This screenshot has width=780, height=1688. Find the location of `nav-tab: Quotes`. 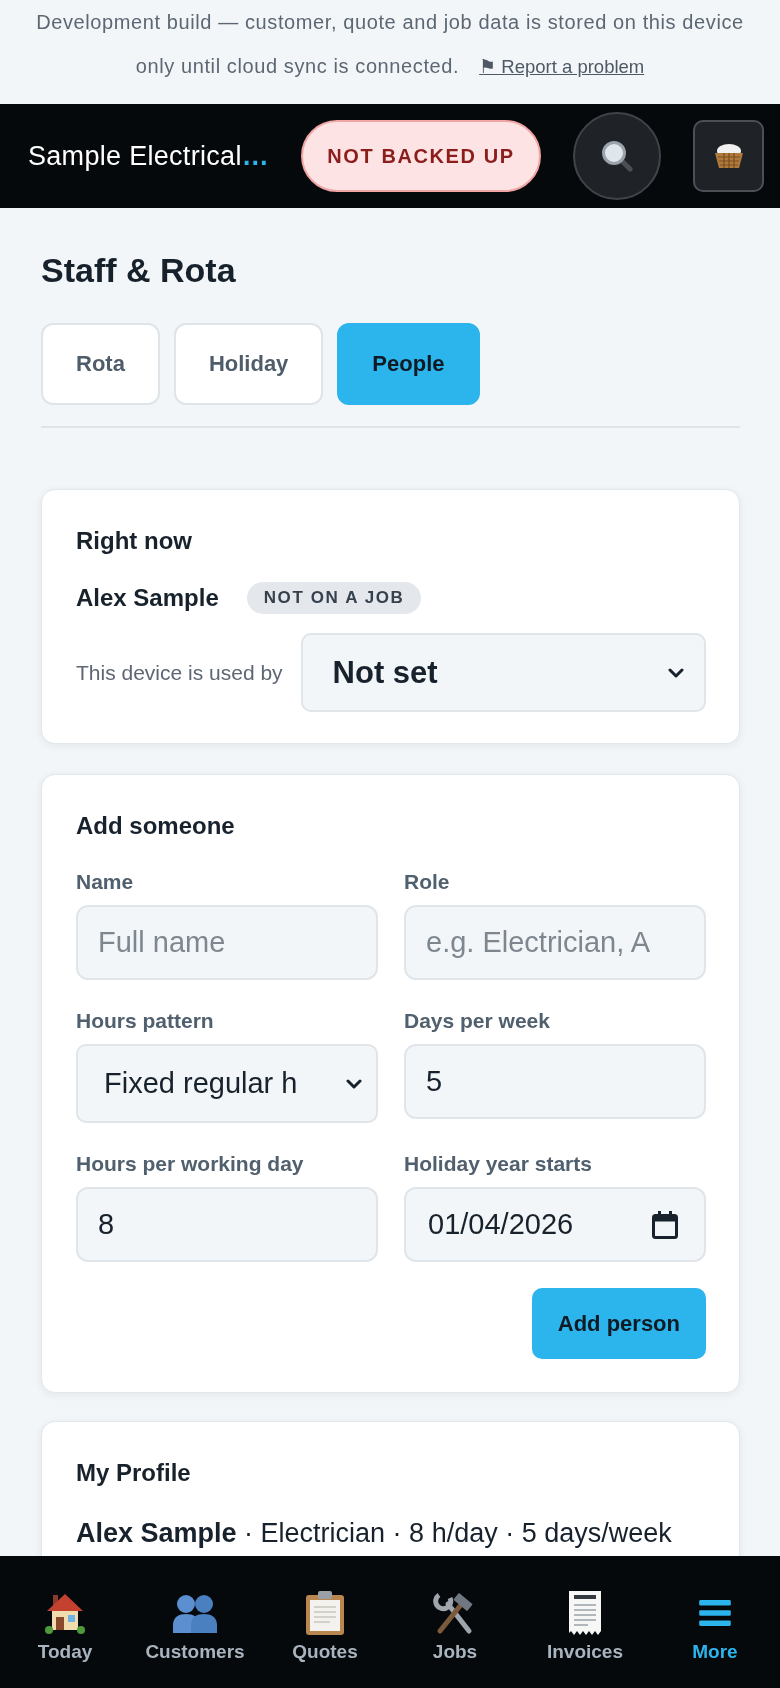

nav-tab: Quotes is located at coordinates (325, 1622).